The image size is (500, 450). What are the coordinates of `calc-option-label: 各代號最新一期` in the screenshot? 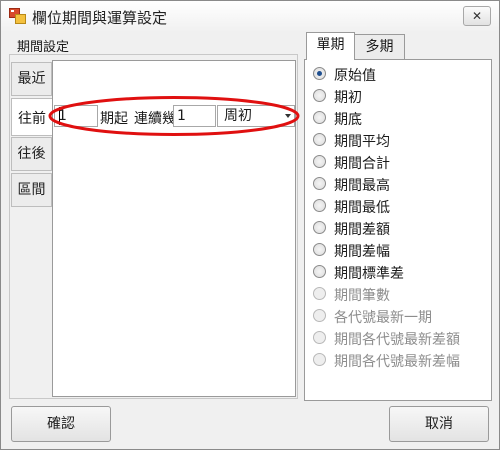 It's located at (383, 318).